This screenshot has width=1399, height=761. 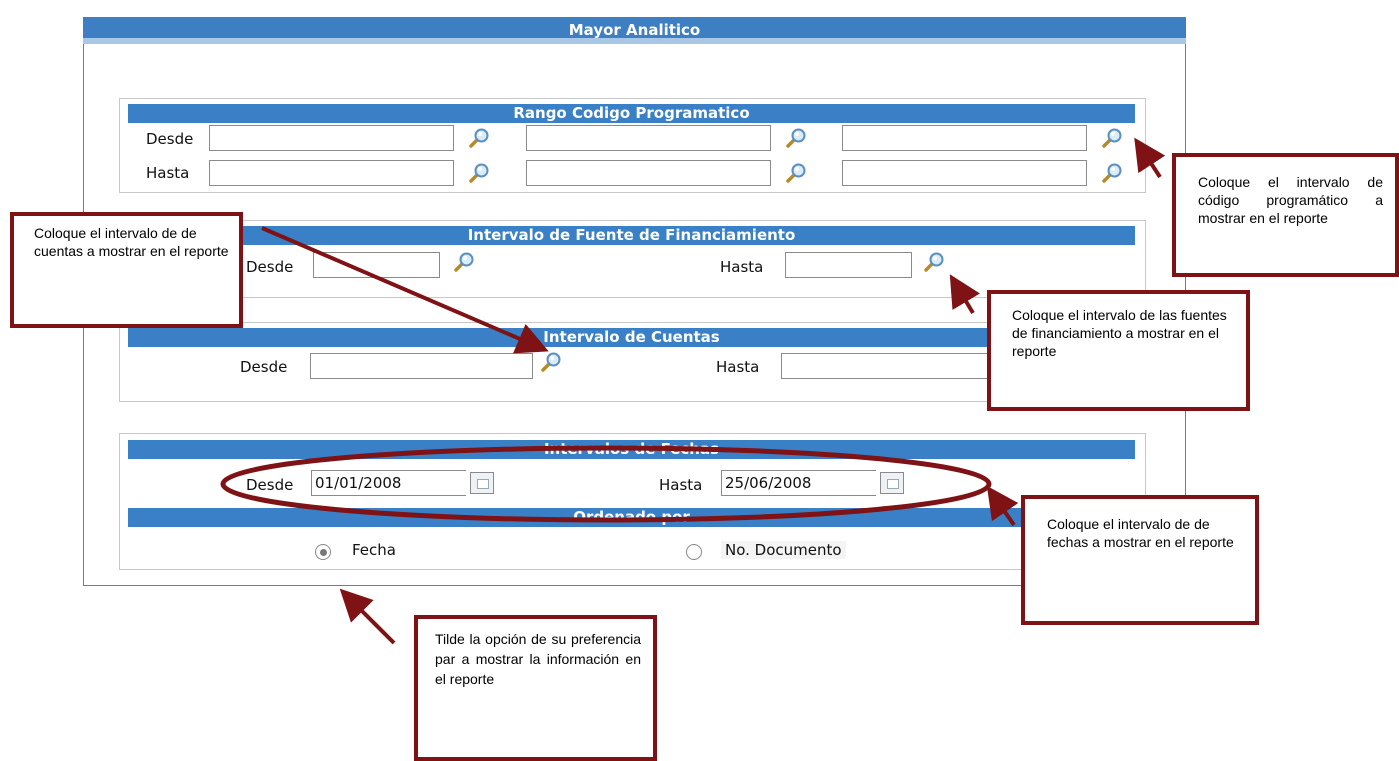 I want to click on cuentas-title: Intervalo de Cuentas, so click(x=631, y=337).